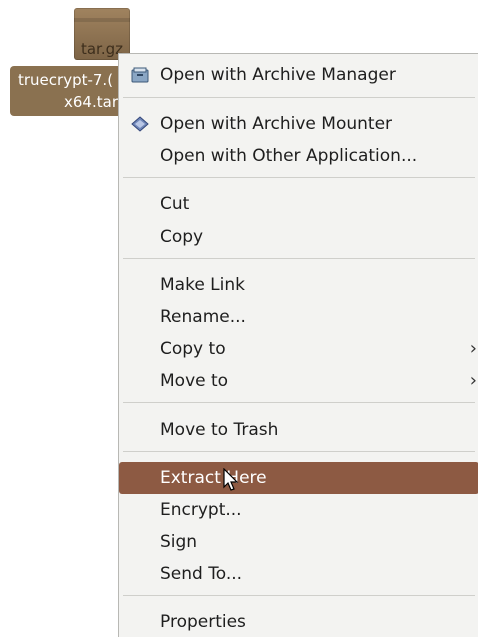  I want to click on menu-item-label: Cut, so click(175, 204).